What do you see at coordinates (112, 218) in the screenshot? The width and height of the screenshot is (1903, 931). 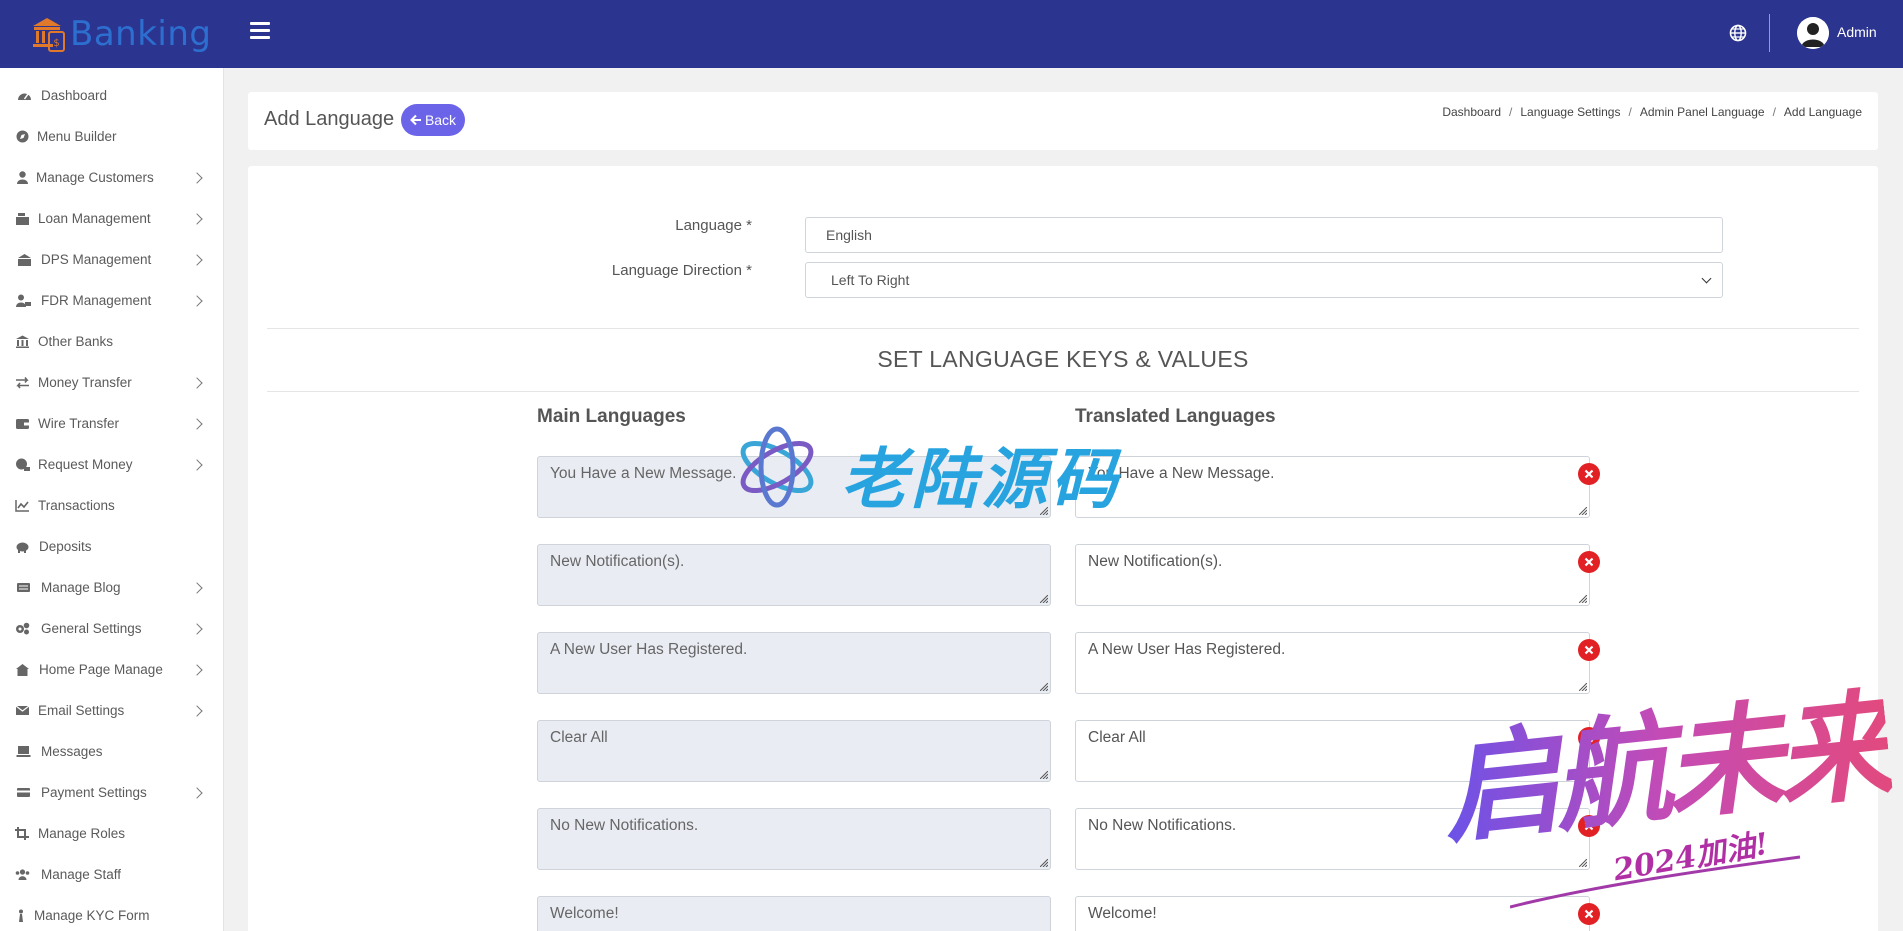 I see `sidebar-item-loan-management: Loan Management` at bounding box center [112, 218].